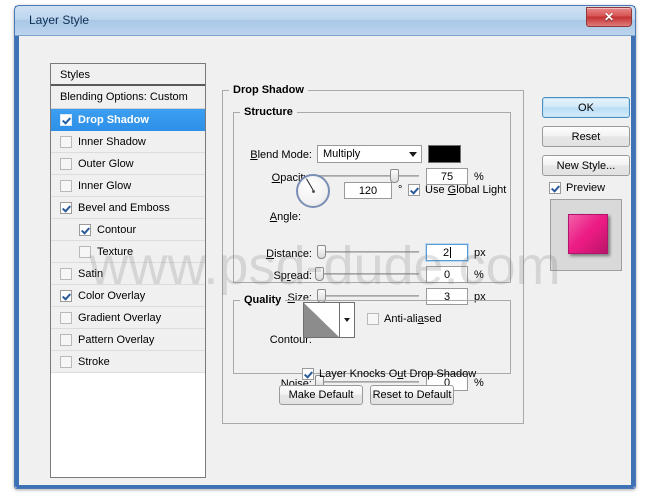 The width and height of the screenshot is (650, 504). What do you see at coordinates (268, 90) in the screenshot?
I see `drop-shadow-group-title: Drop Shadow` at bounding box center [268, 90].